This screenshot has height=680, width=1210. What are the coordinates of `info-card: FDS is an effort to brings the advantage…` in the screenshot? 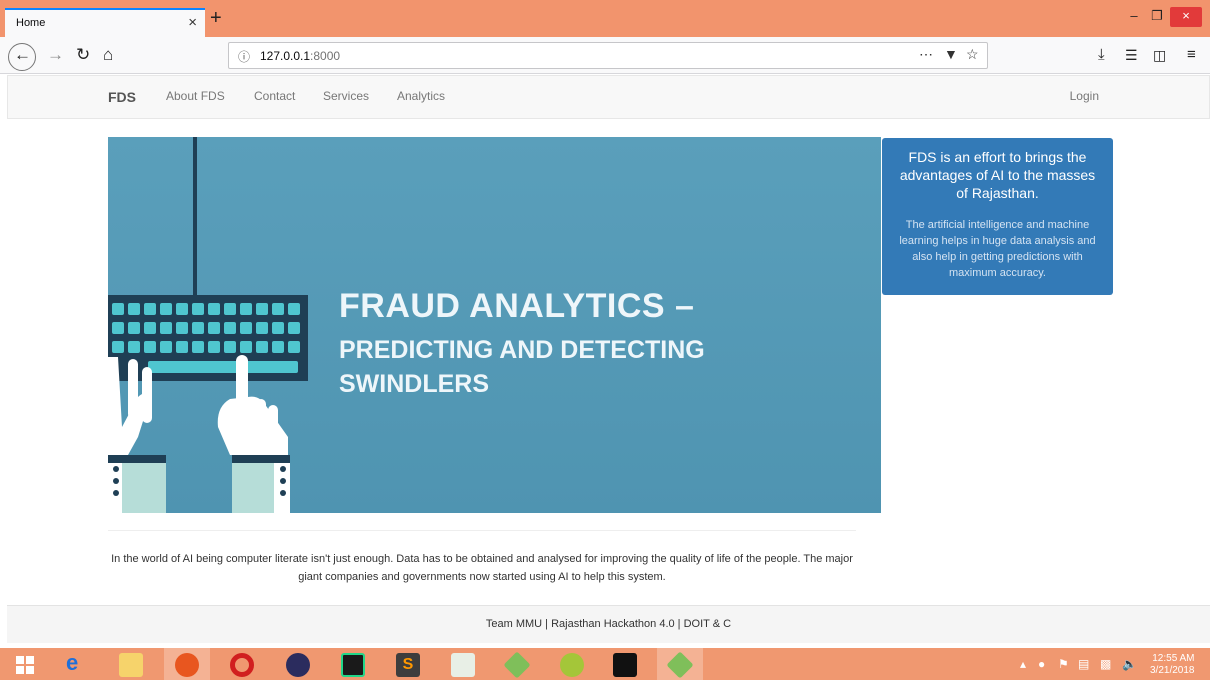 It's located at (997, 216).